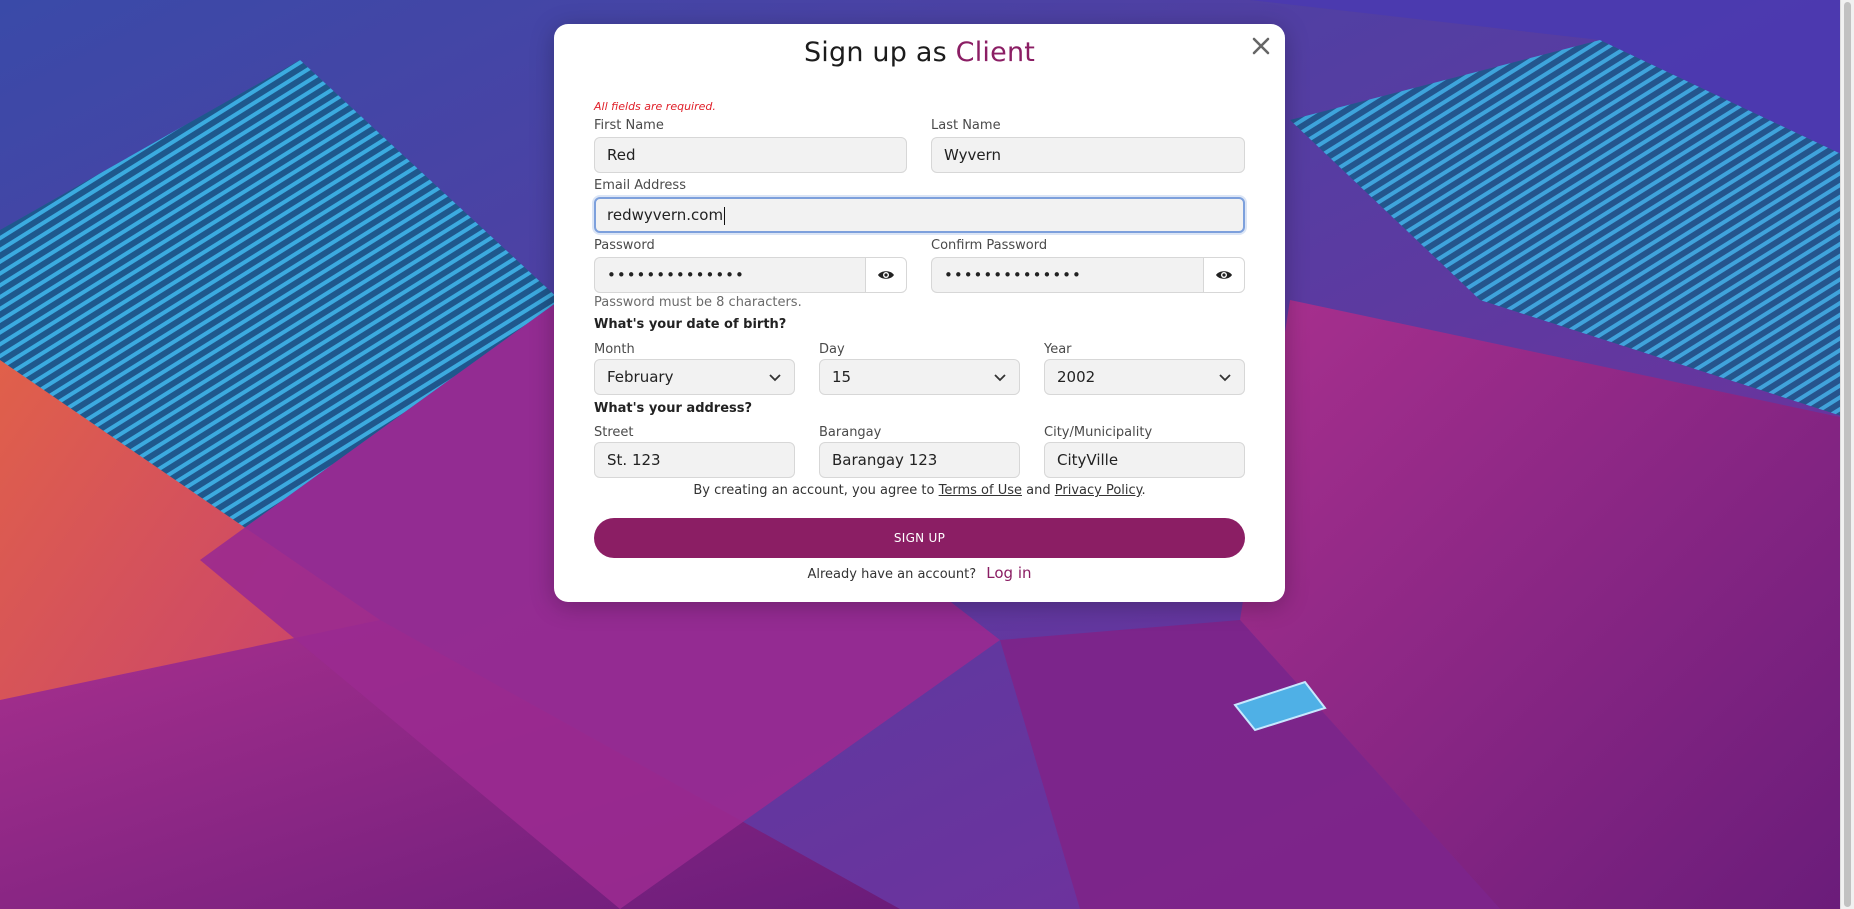 Image resolution: width=1854 pixels, height=909 pixels. Describe the element at coordinates (694, 460) in the screenshot. I see `street-input: St. 123` at that location.